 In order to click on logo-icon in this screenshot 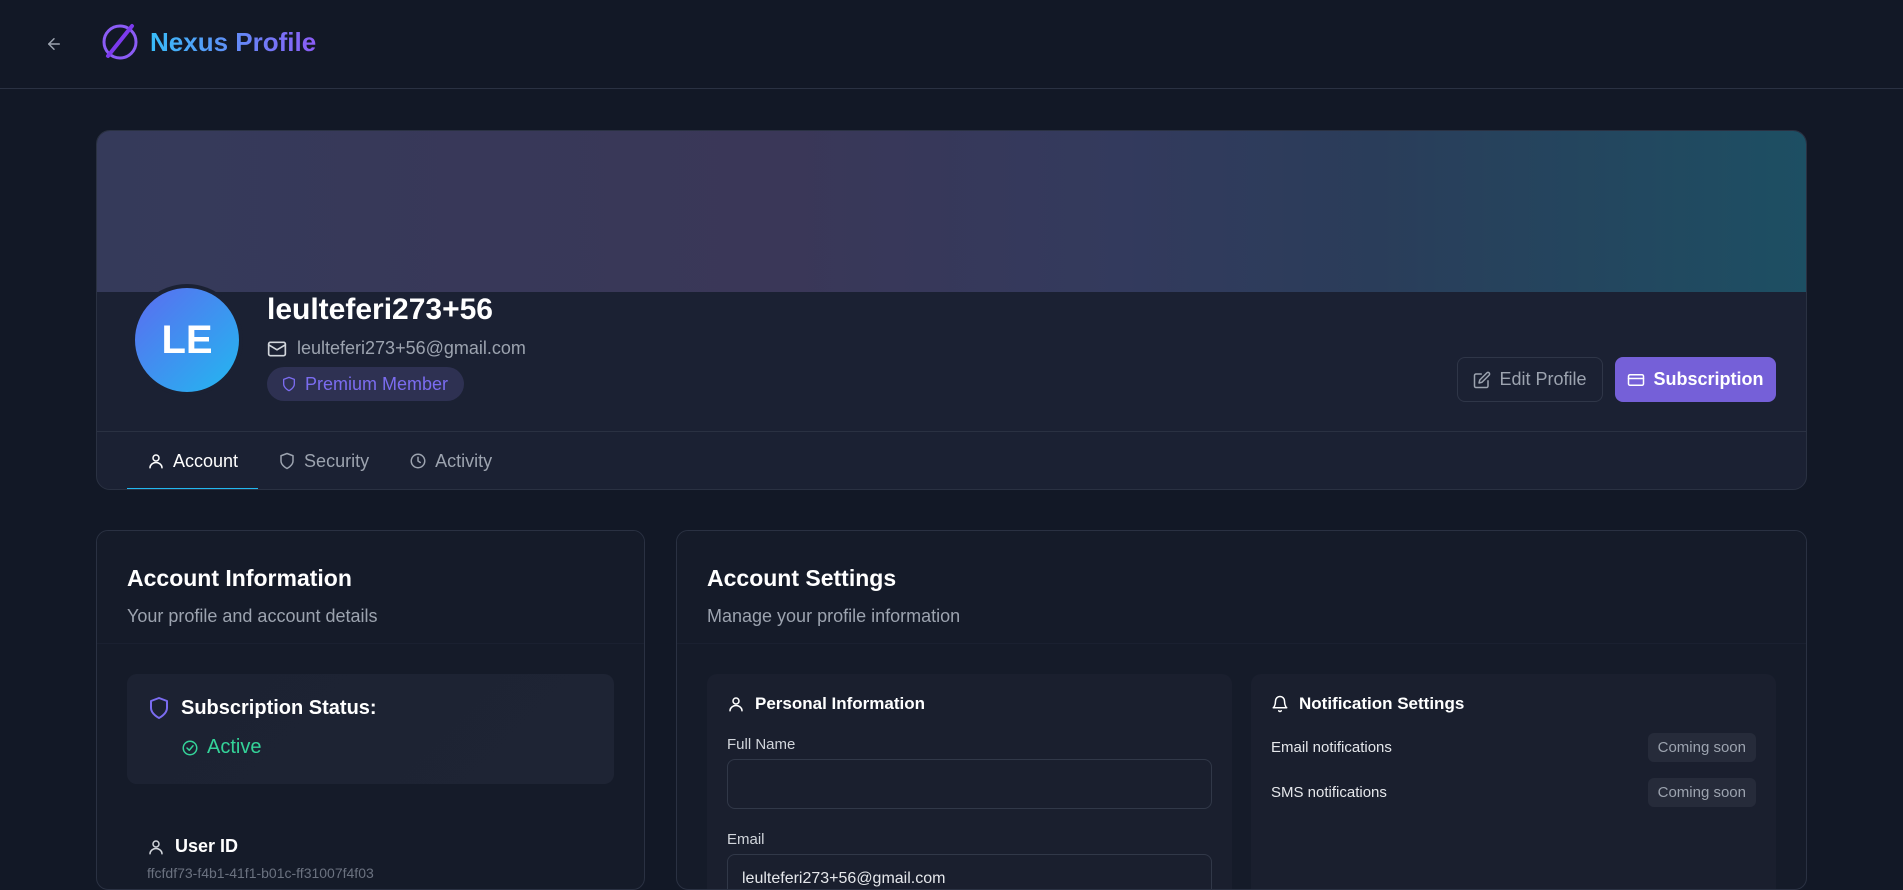, I will do `click(120, 42)`.